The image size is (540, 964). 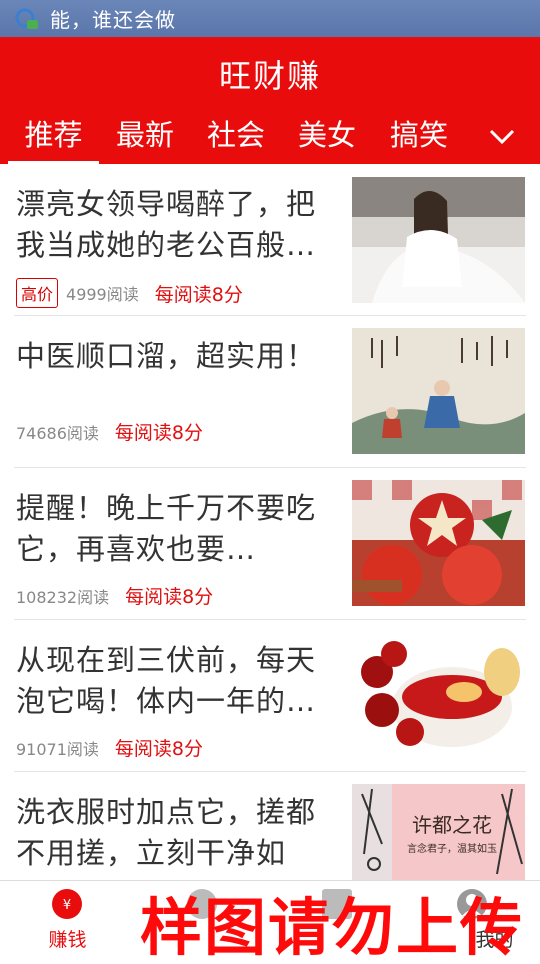 I want to click on thumb-caption-main: 许都之花, so click(x=452, y=825).